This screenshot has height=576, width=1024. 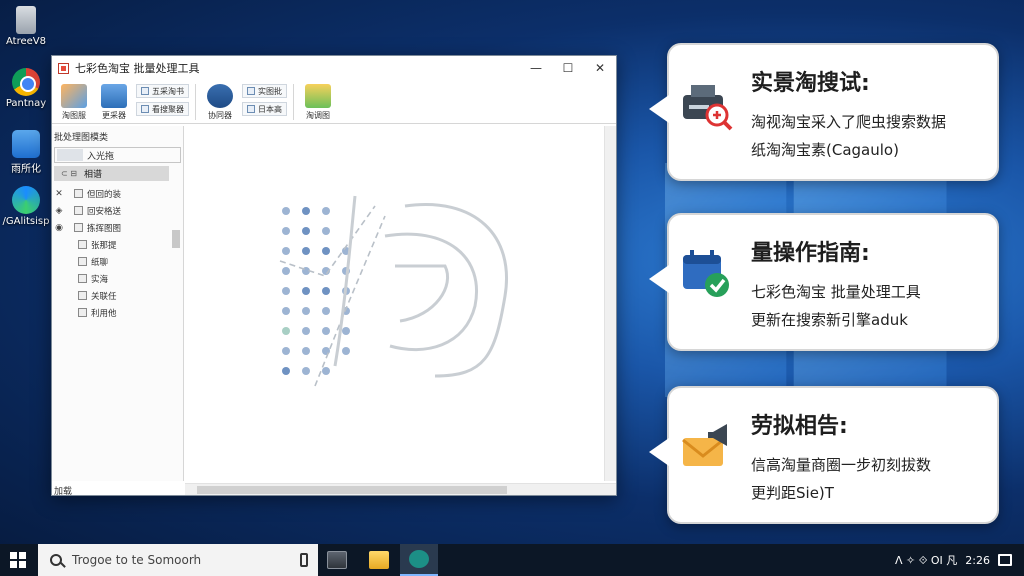 What do you see at coordinates (708, 108) in the screenshot?
I see `printer-search-icon` at bounding box center [708, 108].